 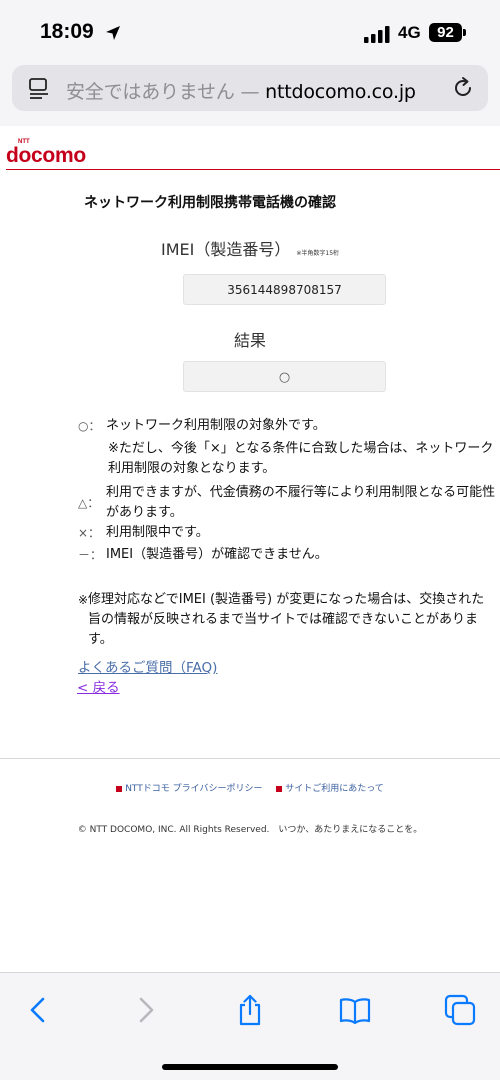 I want to click on legend-symbol: ×：, so click(x=89, y=533).